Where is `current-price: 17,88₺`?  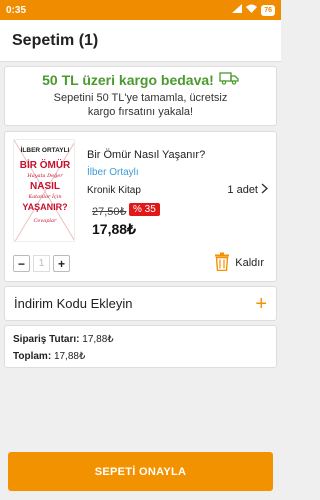
current-price: 17,88₺ is located at coordinates (114, 229).